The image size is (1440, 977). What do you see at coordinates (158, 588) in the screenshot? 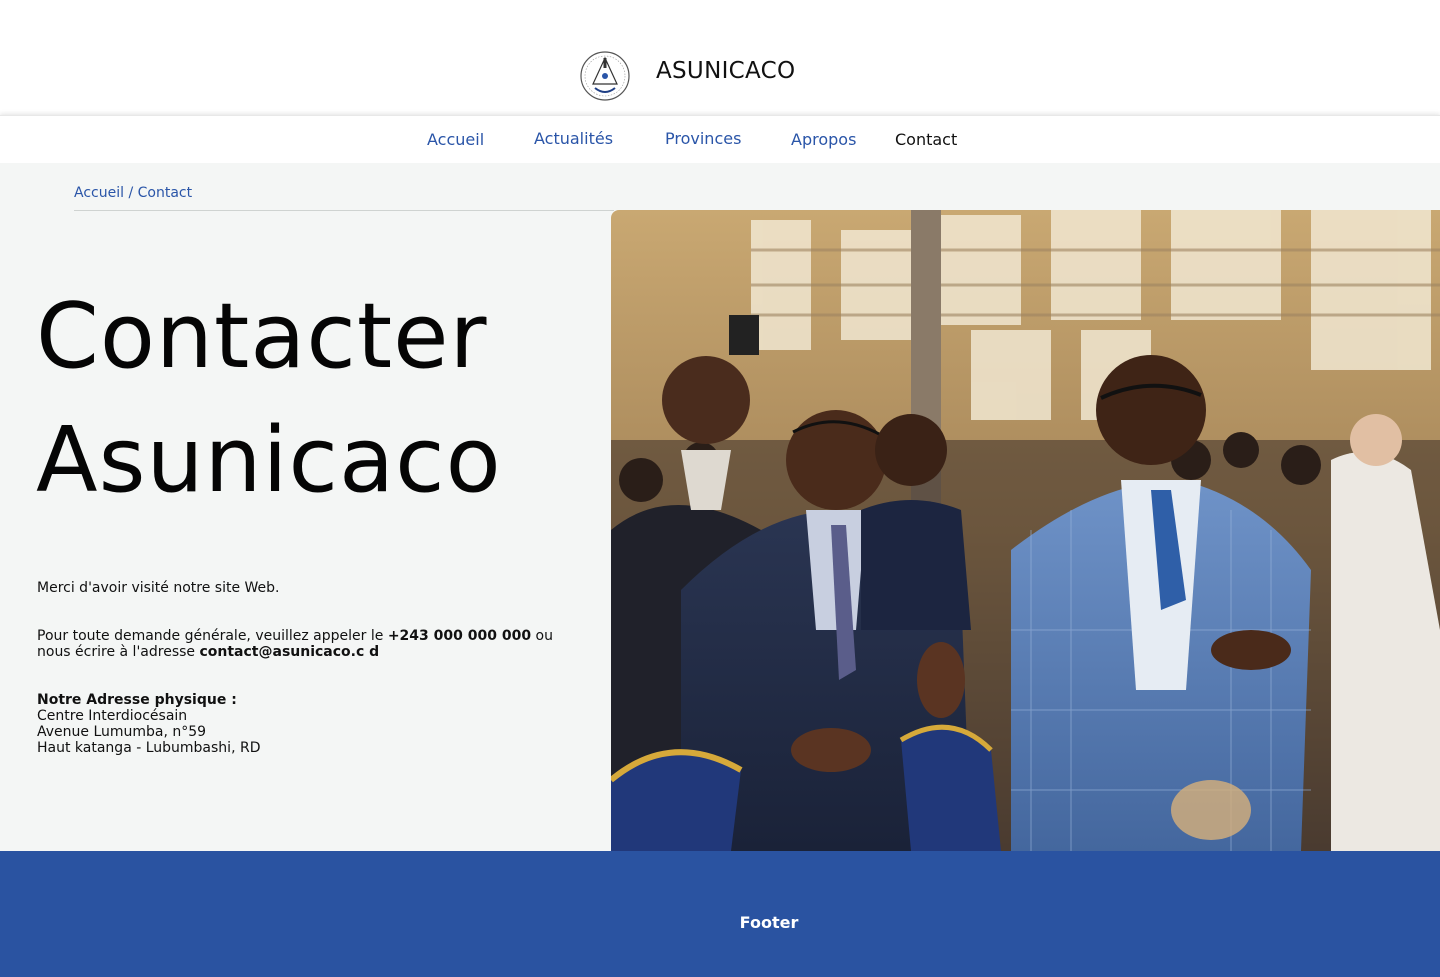
I see `thanks-text: Merci d'avoir visité notre site Web.` at bounding box center [158, 588].